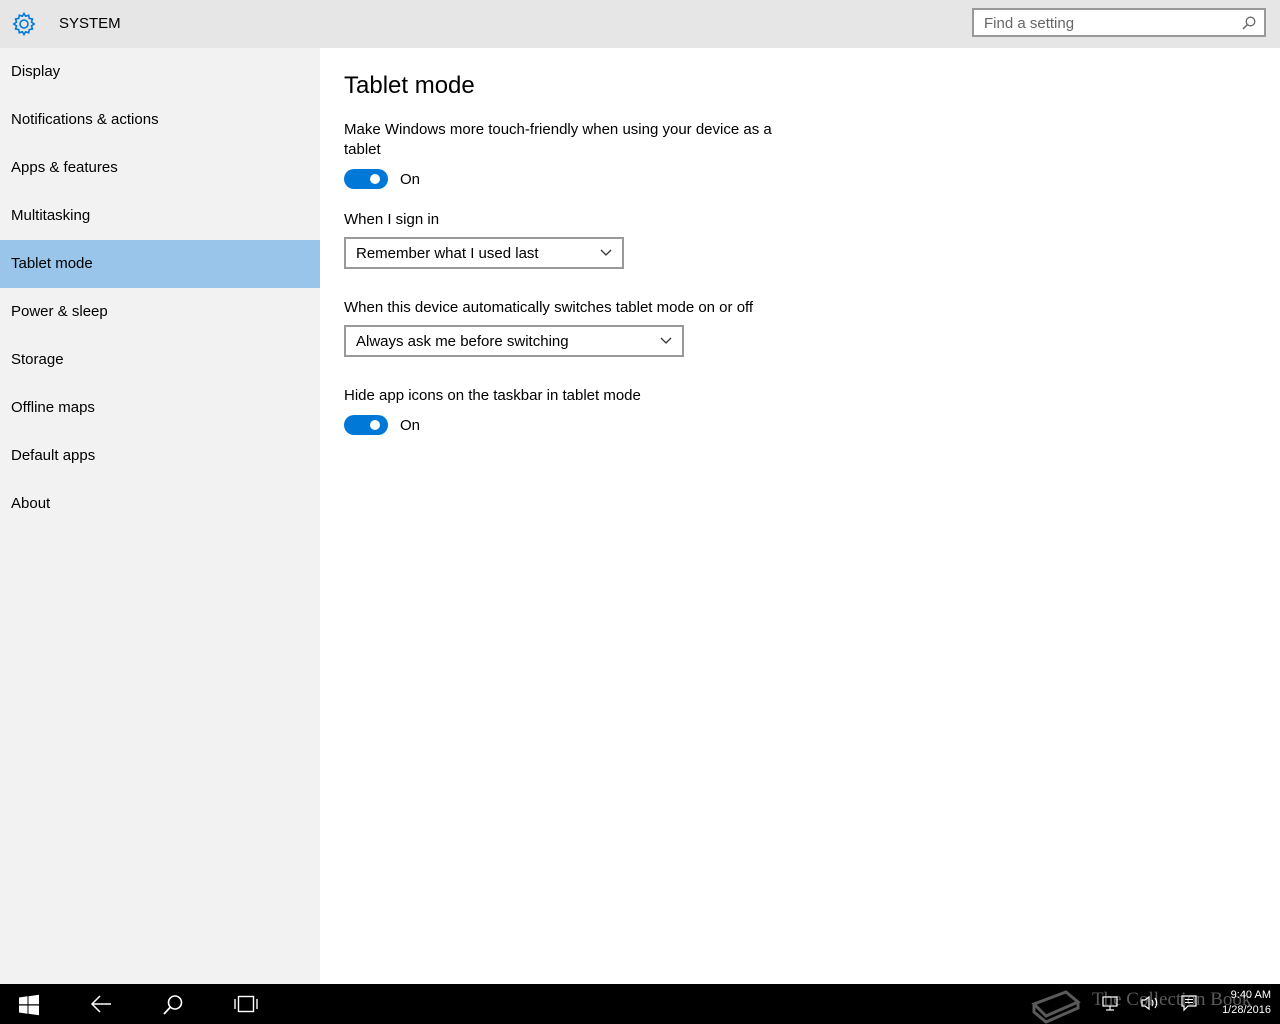 The height and width of the screenshot is (1024, 1280). What do you see at coordinates (160, 168) in the screenshot?
I see `sidebar-item-apps-features: Apps & features` at bounding box center [160, 168].